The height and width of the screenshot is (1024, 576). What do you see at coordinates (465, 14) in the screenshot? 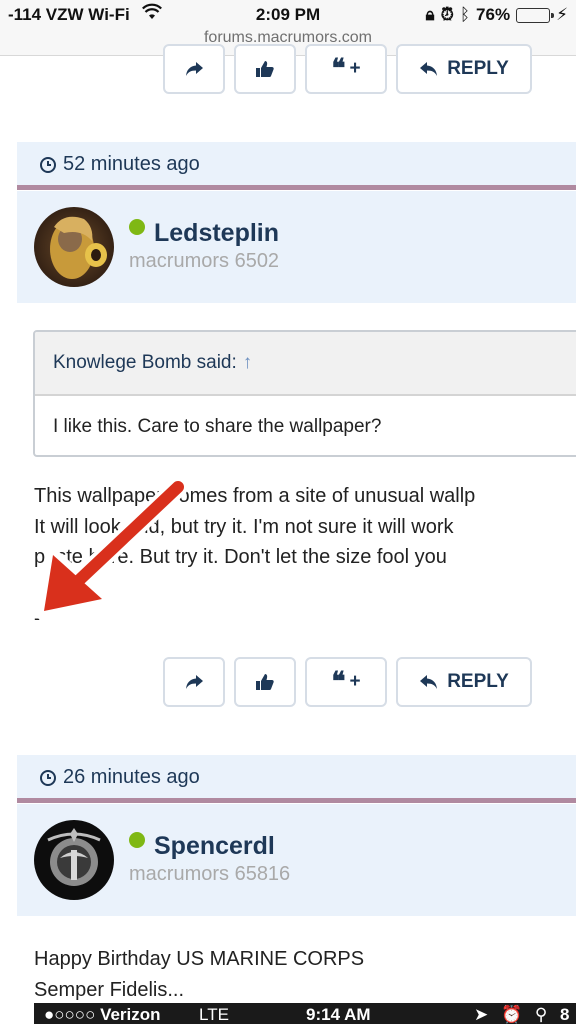
I see `bluetooth-icon: ᛒ` at bounding box center [465, 14].